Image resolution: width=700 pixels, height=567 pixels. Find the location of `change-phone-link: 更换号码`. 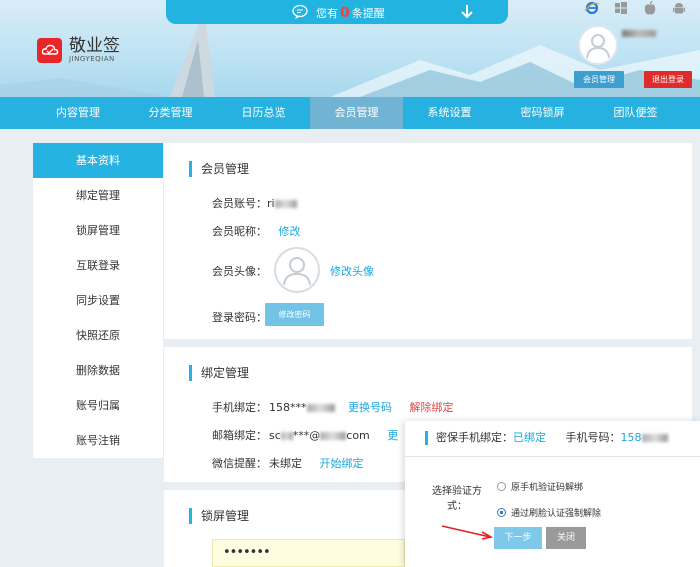

change-phone-link: 更换号码 is located at coordinates (370, 407).